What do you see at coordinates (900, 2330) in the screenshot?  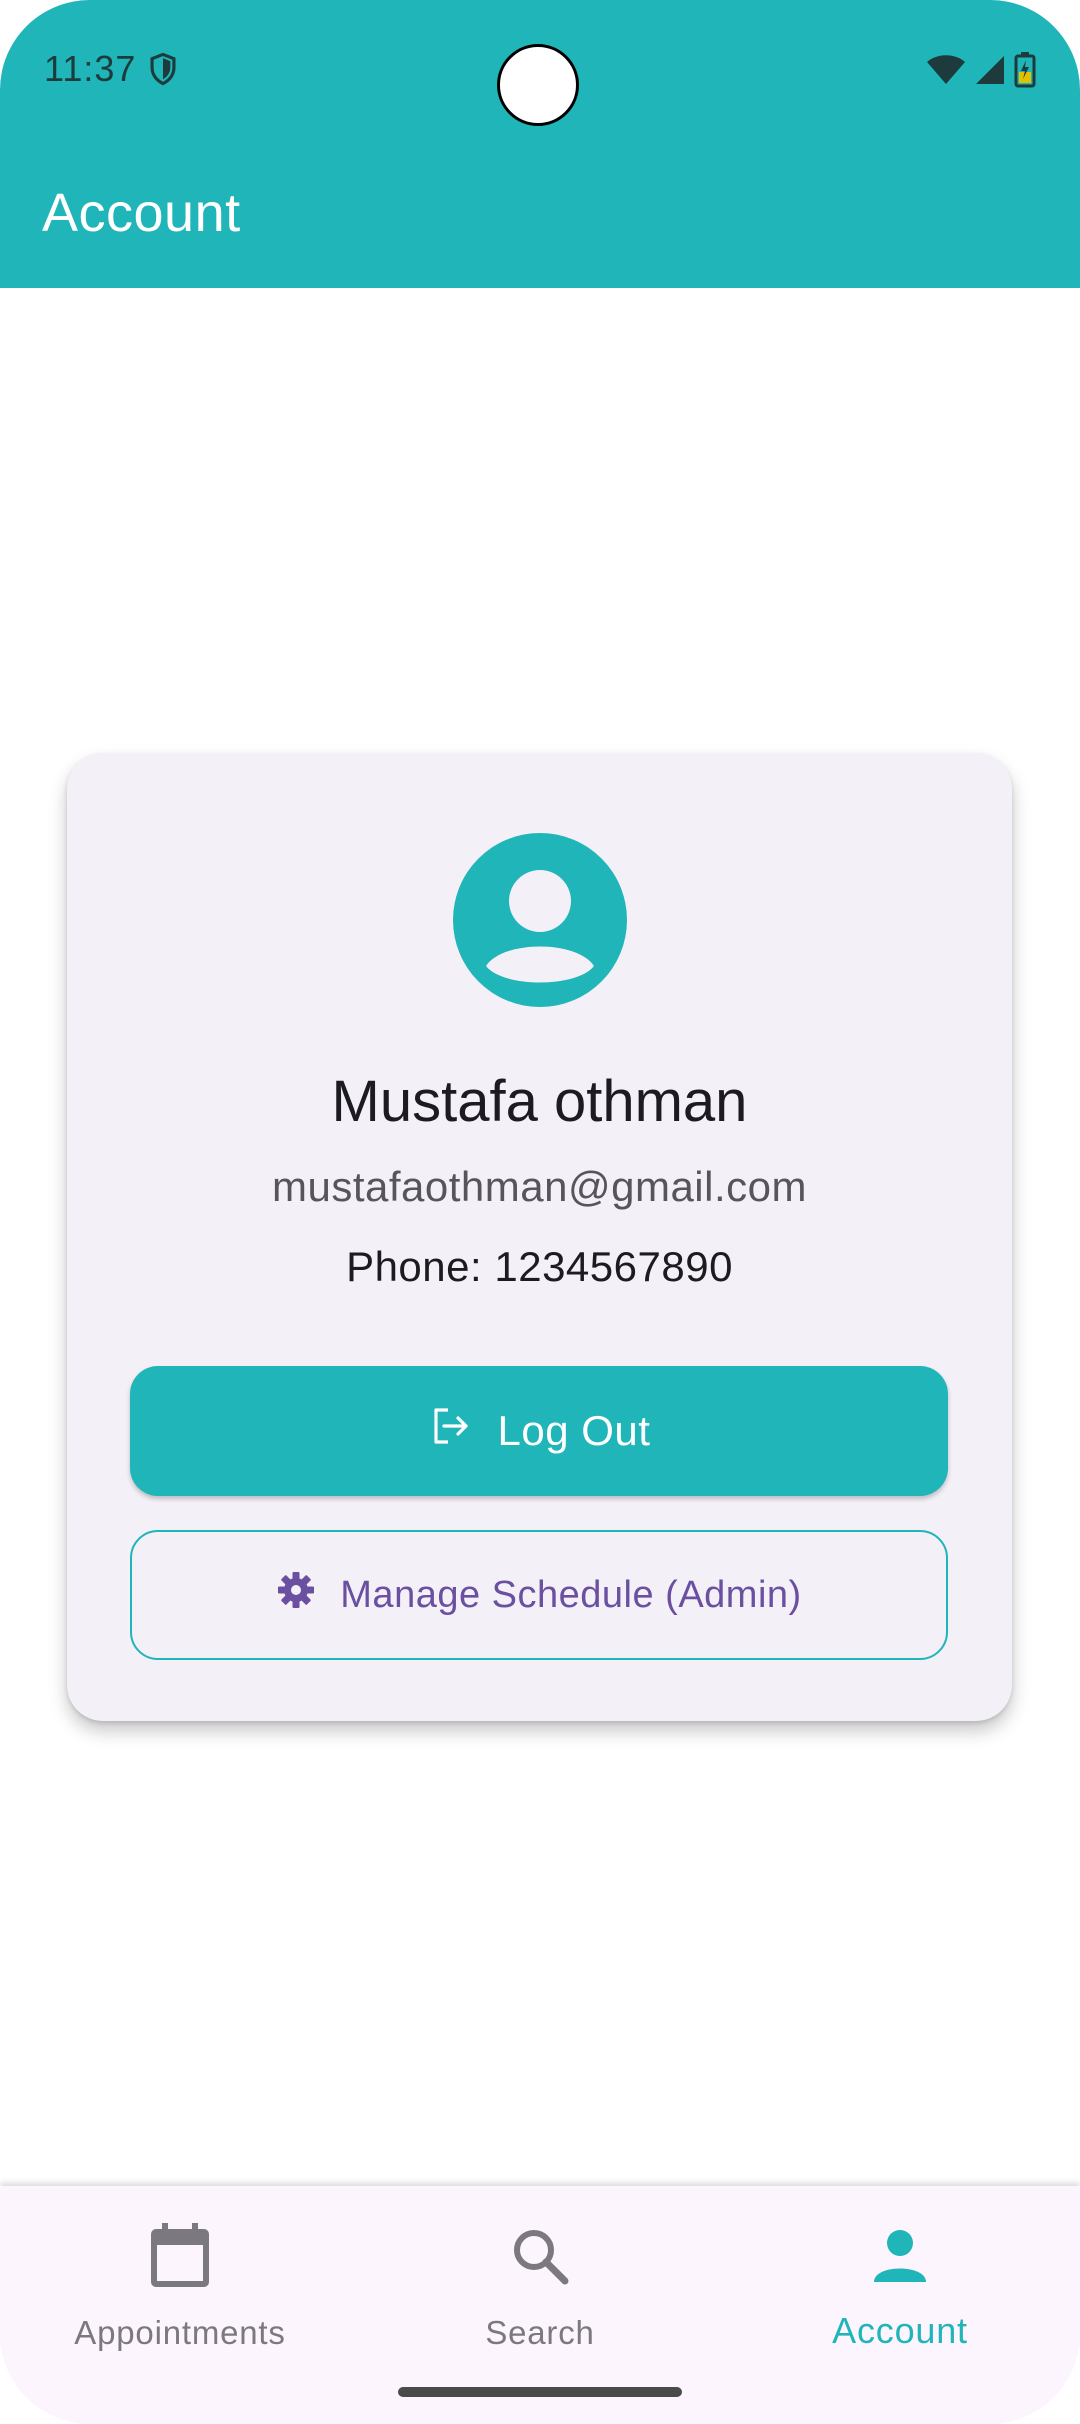 I see `nav-label-account: Account` at bounding box center [900, 2330].